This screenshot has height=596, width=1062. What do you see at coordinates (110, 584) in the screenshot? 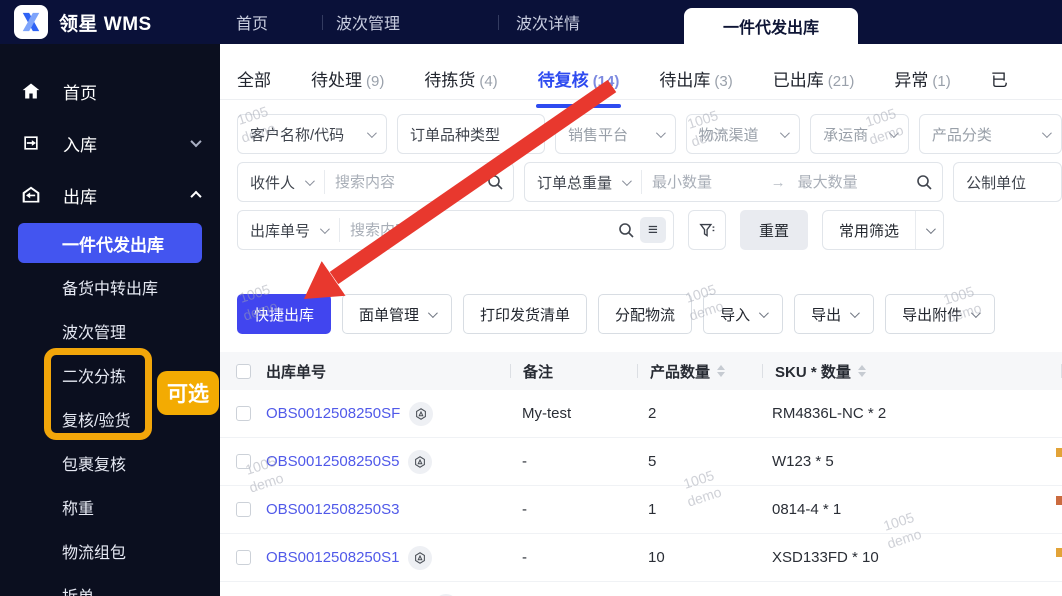
I see `sidebar-item-split-order: 拆单` at bounding box center [110, 584].